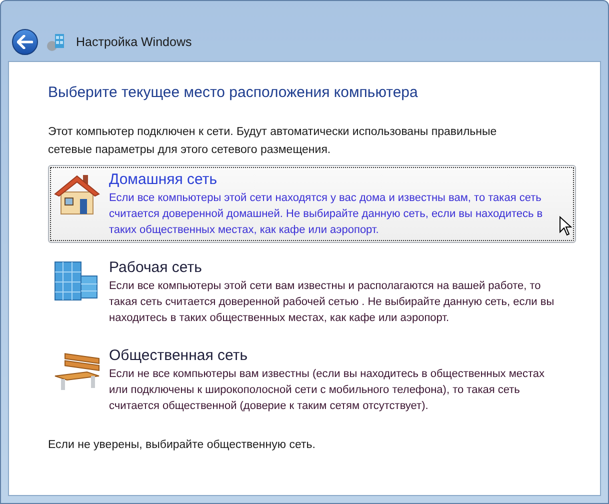 This screenshot has height=504, width=609. Describe the element at coordinates (156, 268) in the screenshot. I see `option-title: Рабочая сеть` at that location.